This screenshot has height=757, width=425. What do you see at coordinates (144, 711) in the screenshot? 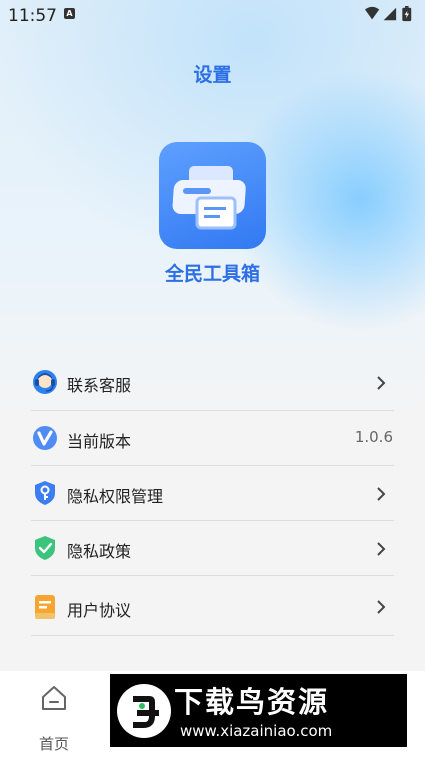
I see `bird-logo-icon` at bounding box center [144, 711].